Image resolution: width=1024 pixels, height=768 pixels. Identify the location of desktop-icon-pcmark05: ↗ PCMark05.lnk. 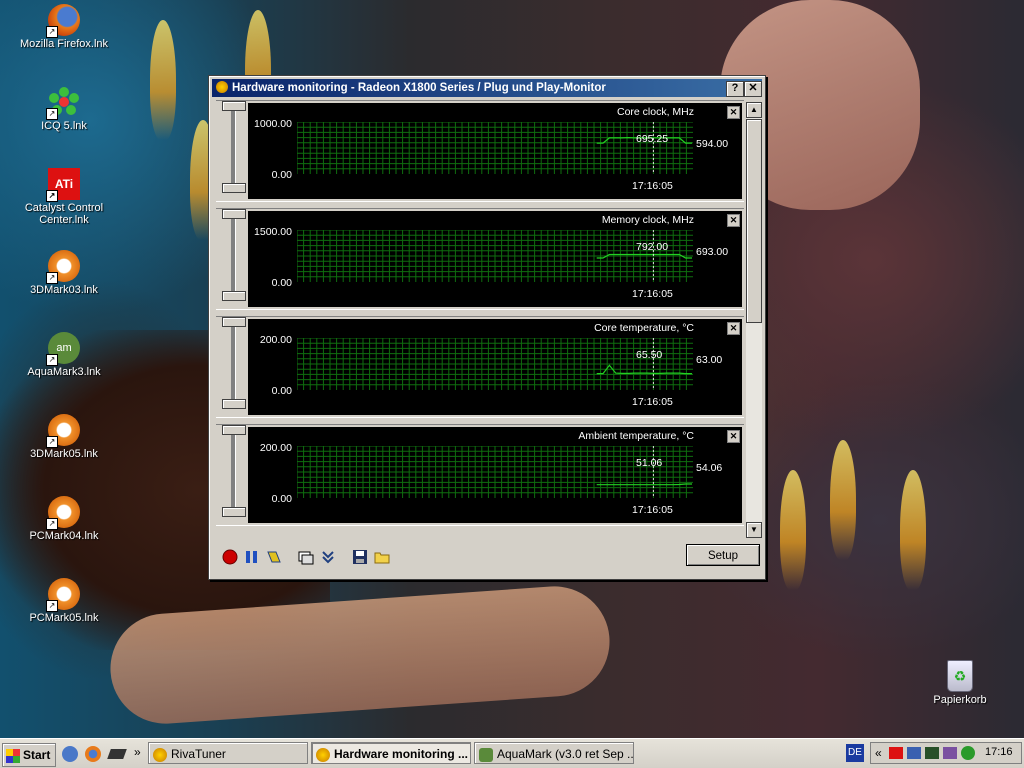
(64, 601).